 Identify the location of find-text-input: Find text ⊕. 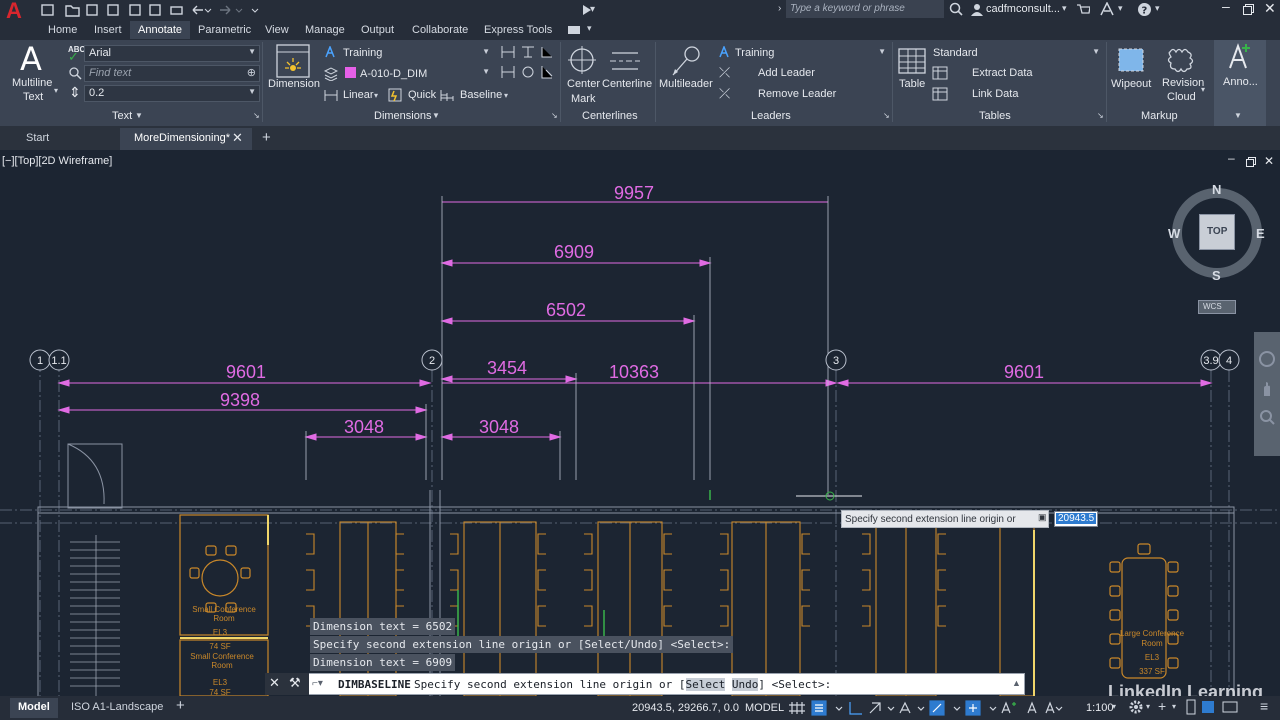
(172, 73).